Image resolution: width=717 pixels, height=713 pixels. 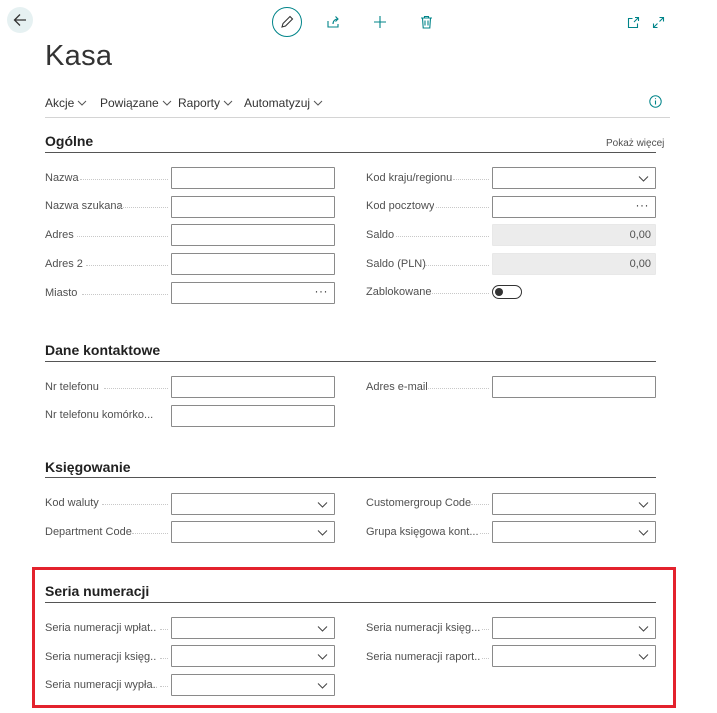 What do you see at coordinates (574, 264) in the screenshot?
I see `saldo-pln-field: 0,00` at bounding box center [574, 264].